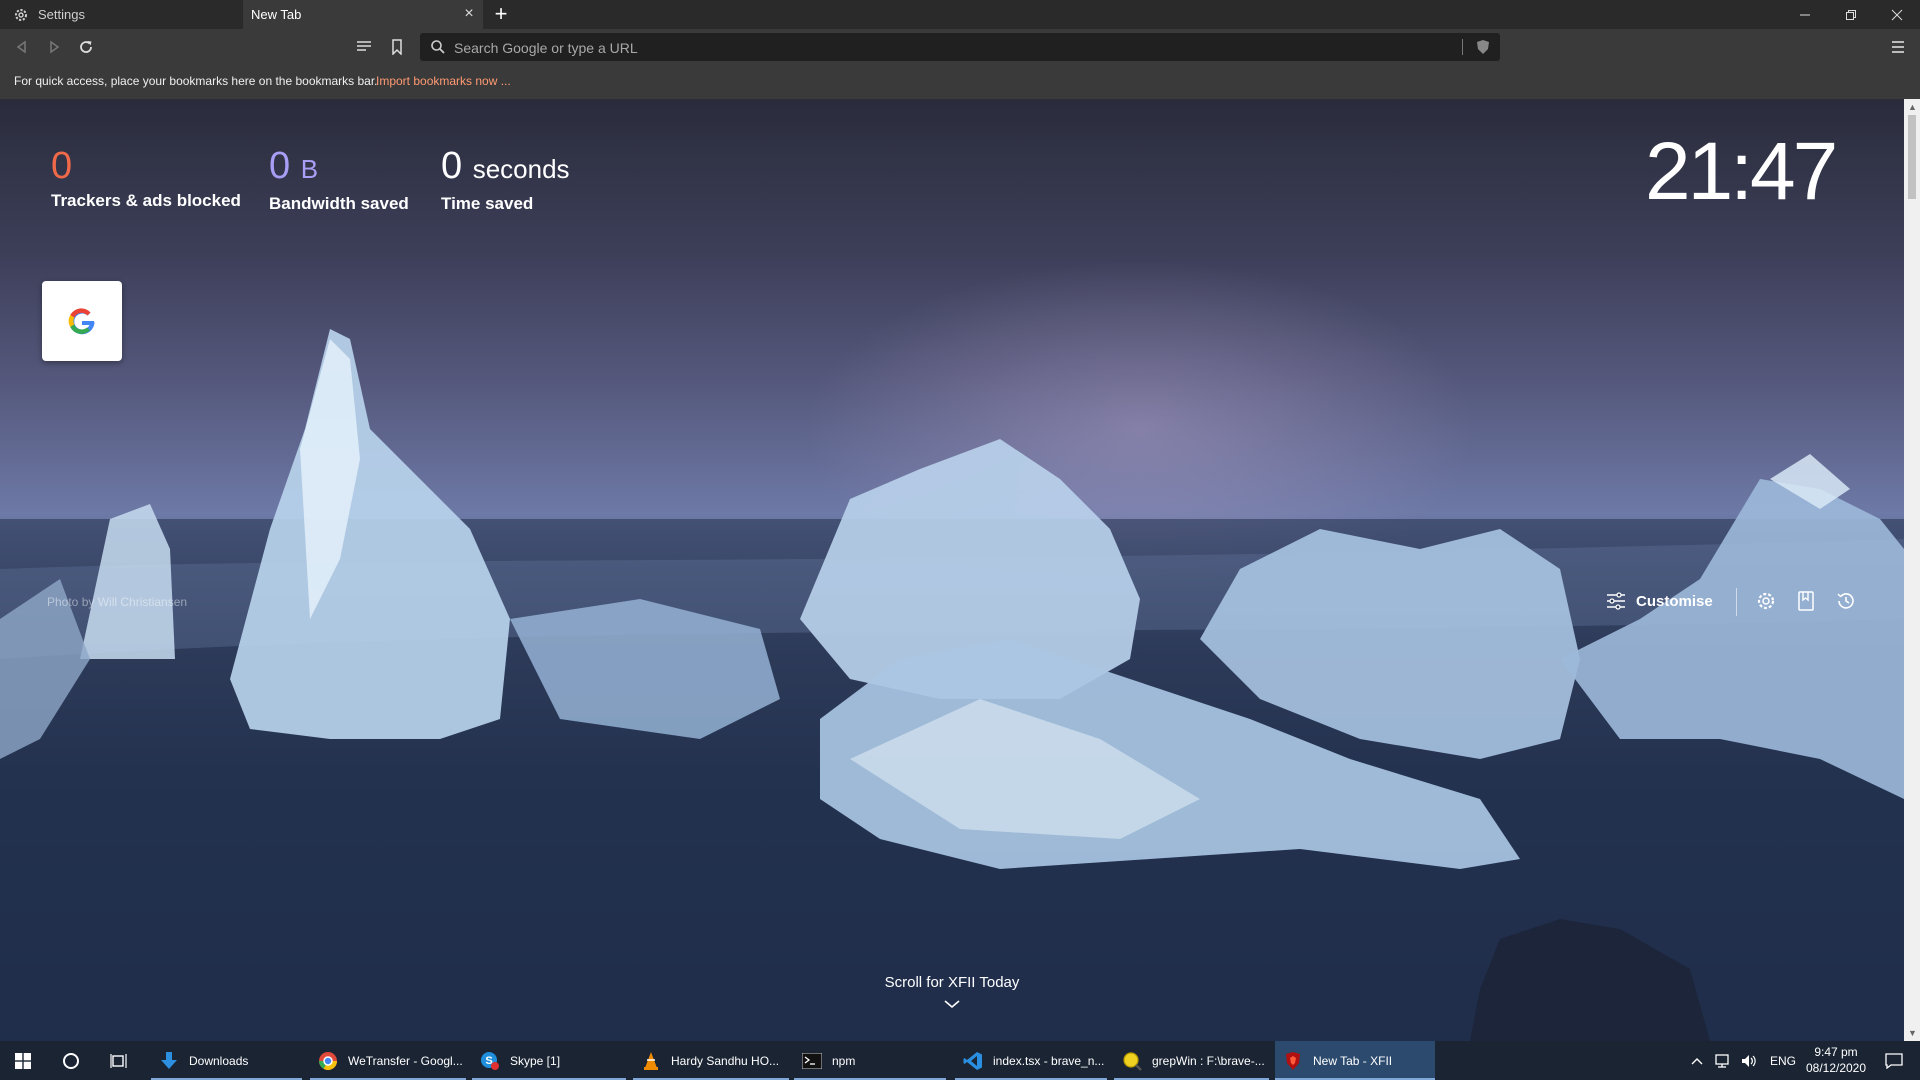 This screenshot has width=1920, height=1080. What do you see at coordinates (1616, 601) in the screenshot?
I see `sliders-icon` at bounding box center [1616, 601].